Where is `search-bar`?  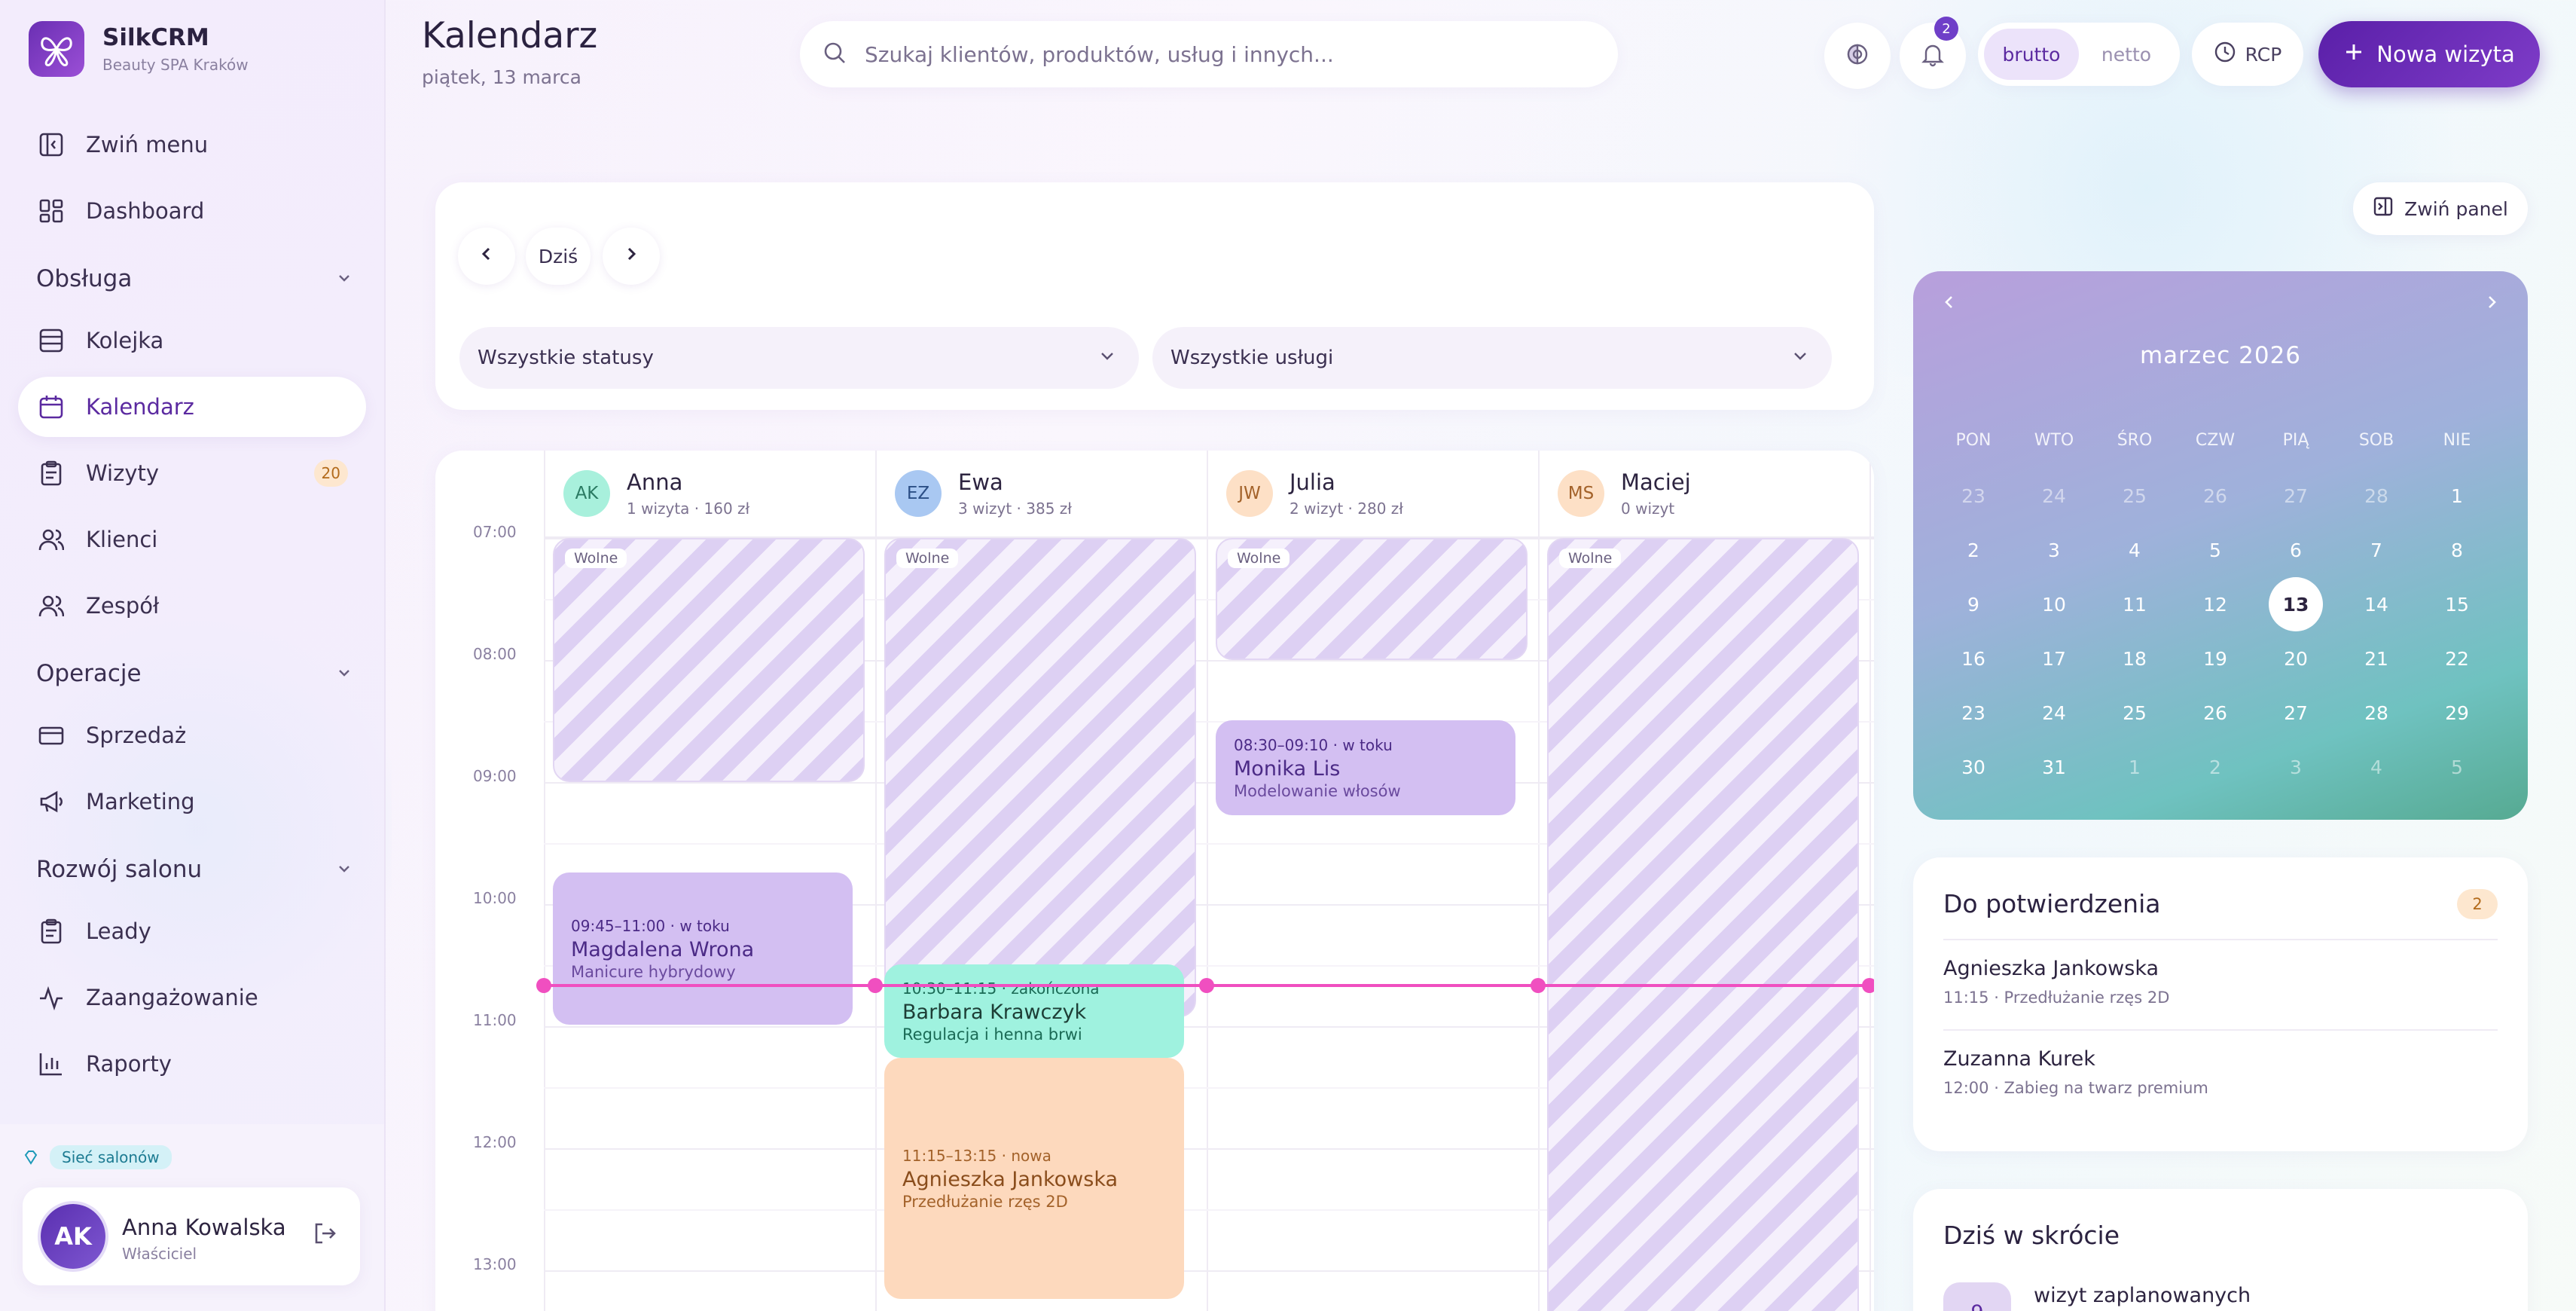 search-bar is located at coordinates (1209, 54).